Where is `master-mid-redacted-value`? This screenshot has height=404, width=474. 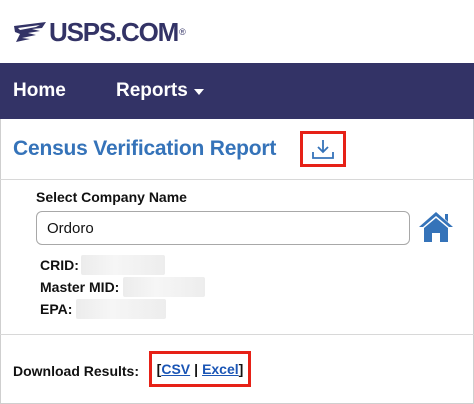
master-mid-redacted-value is located at coordinates (164, 287).